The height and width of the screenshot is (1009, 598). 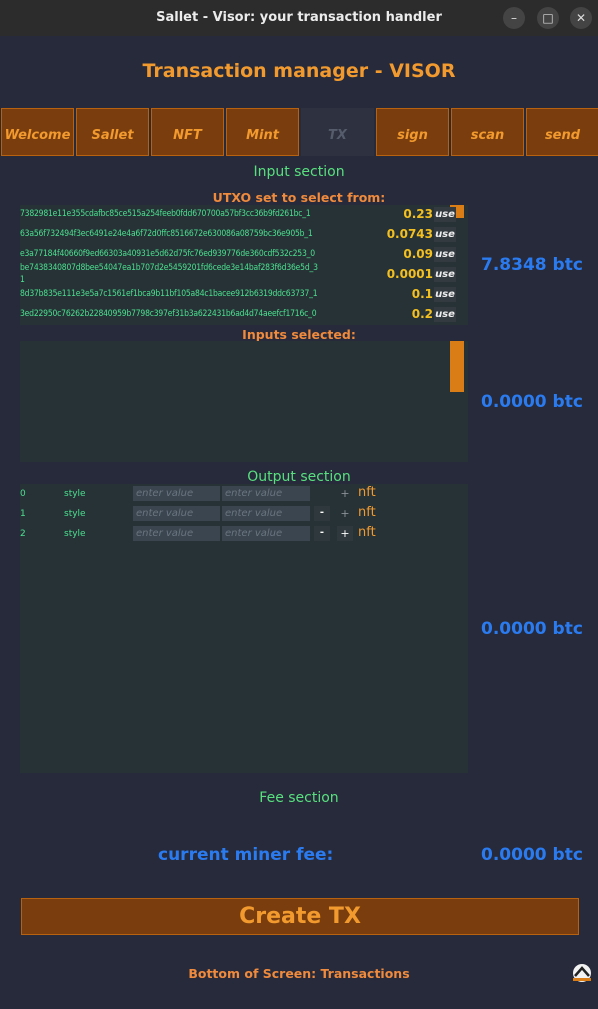 What do you see at coordinates (300, 916) in the screenshot?
I see `create-tx-button: Create TX` at bounding box center [300, 916].